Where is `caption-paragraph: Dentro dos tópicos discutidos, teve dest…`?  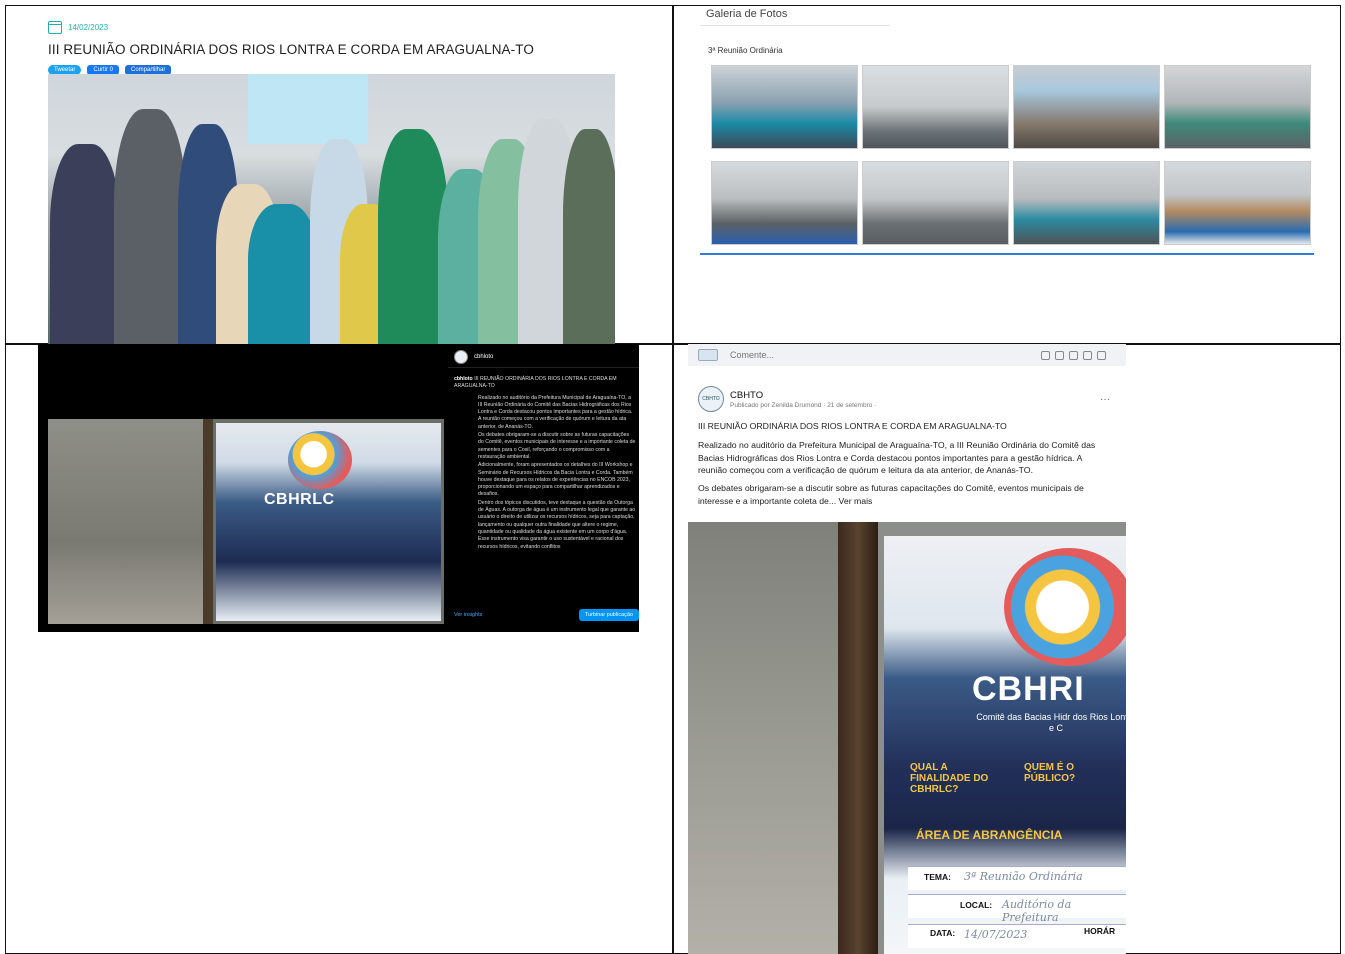 caption-paragraph: Dentro dos tópicos discutidos, teve dest… is located at coordinates (557, 524).